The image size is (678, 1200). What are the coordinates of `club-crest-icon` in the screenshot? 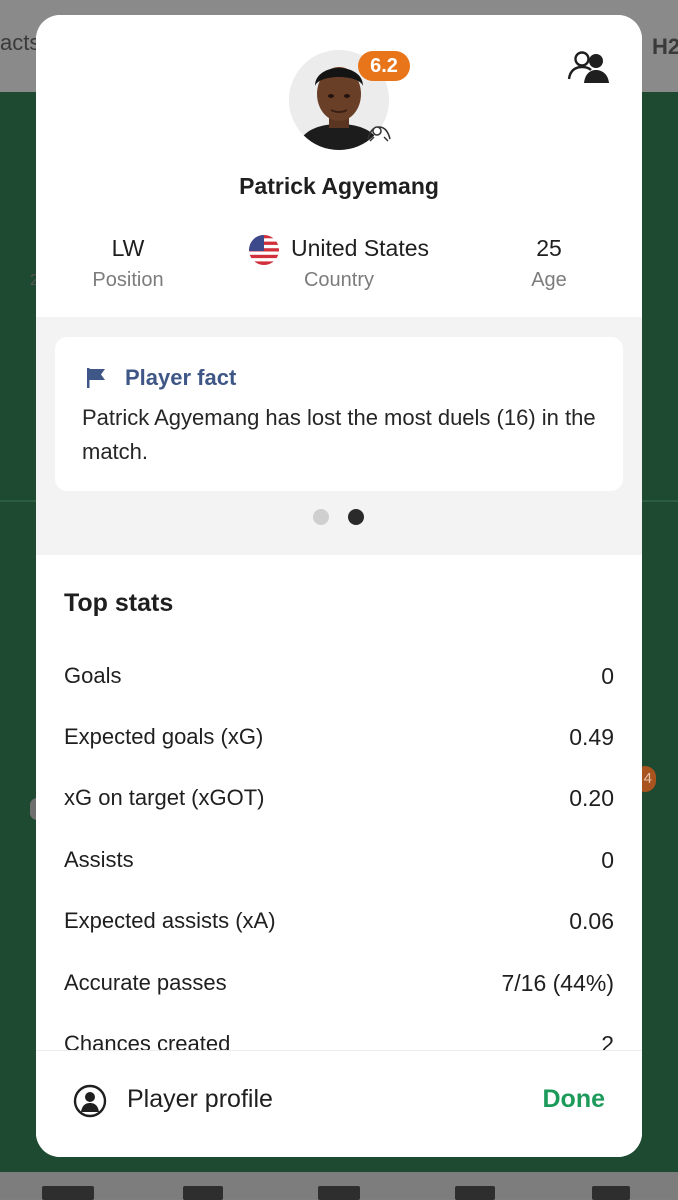 It's located at (379, 134).